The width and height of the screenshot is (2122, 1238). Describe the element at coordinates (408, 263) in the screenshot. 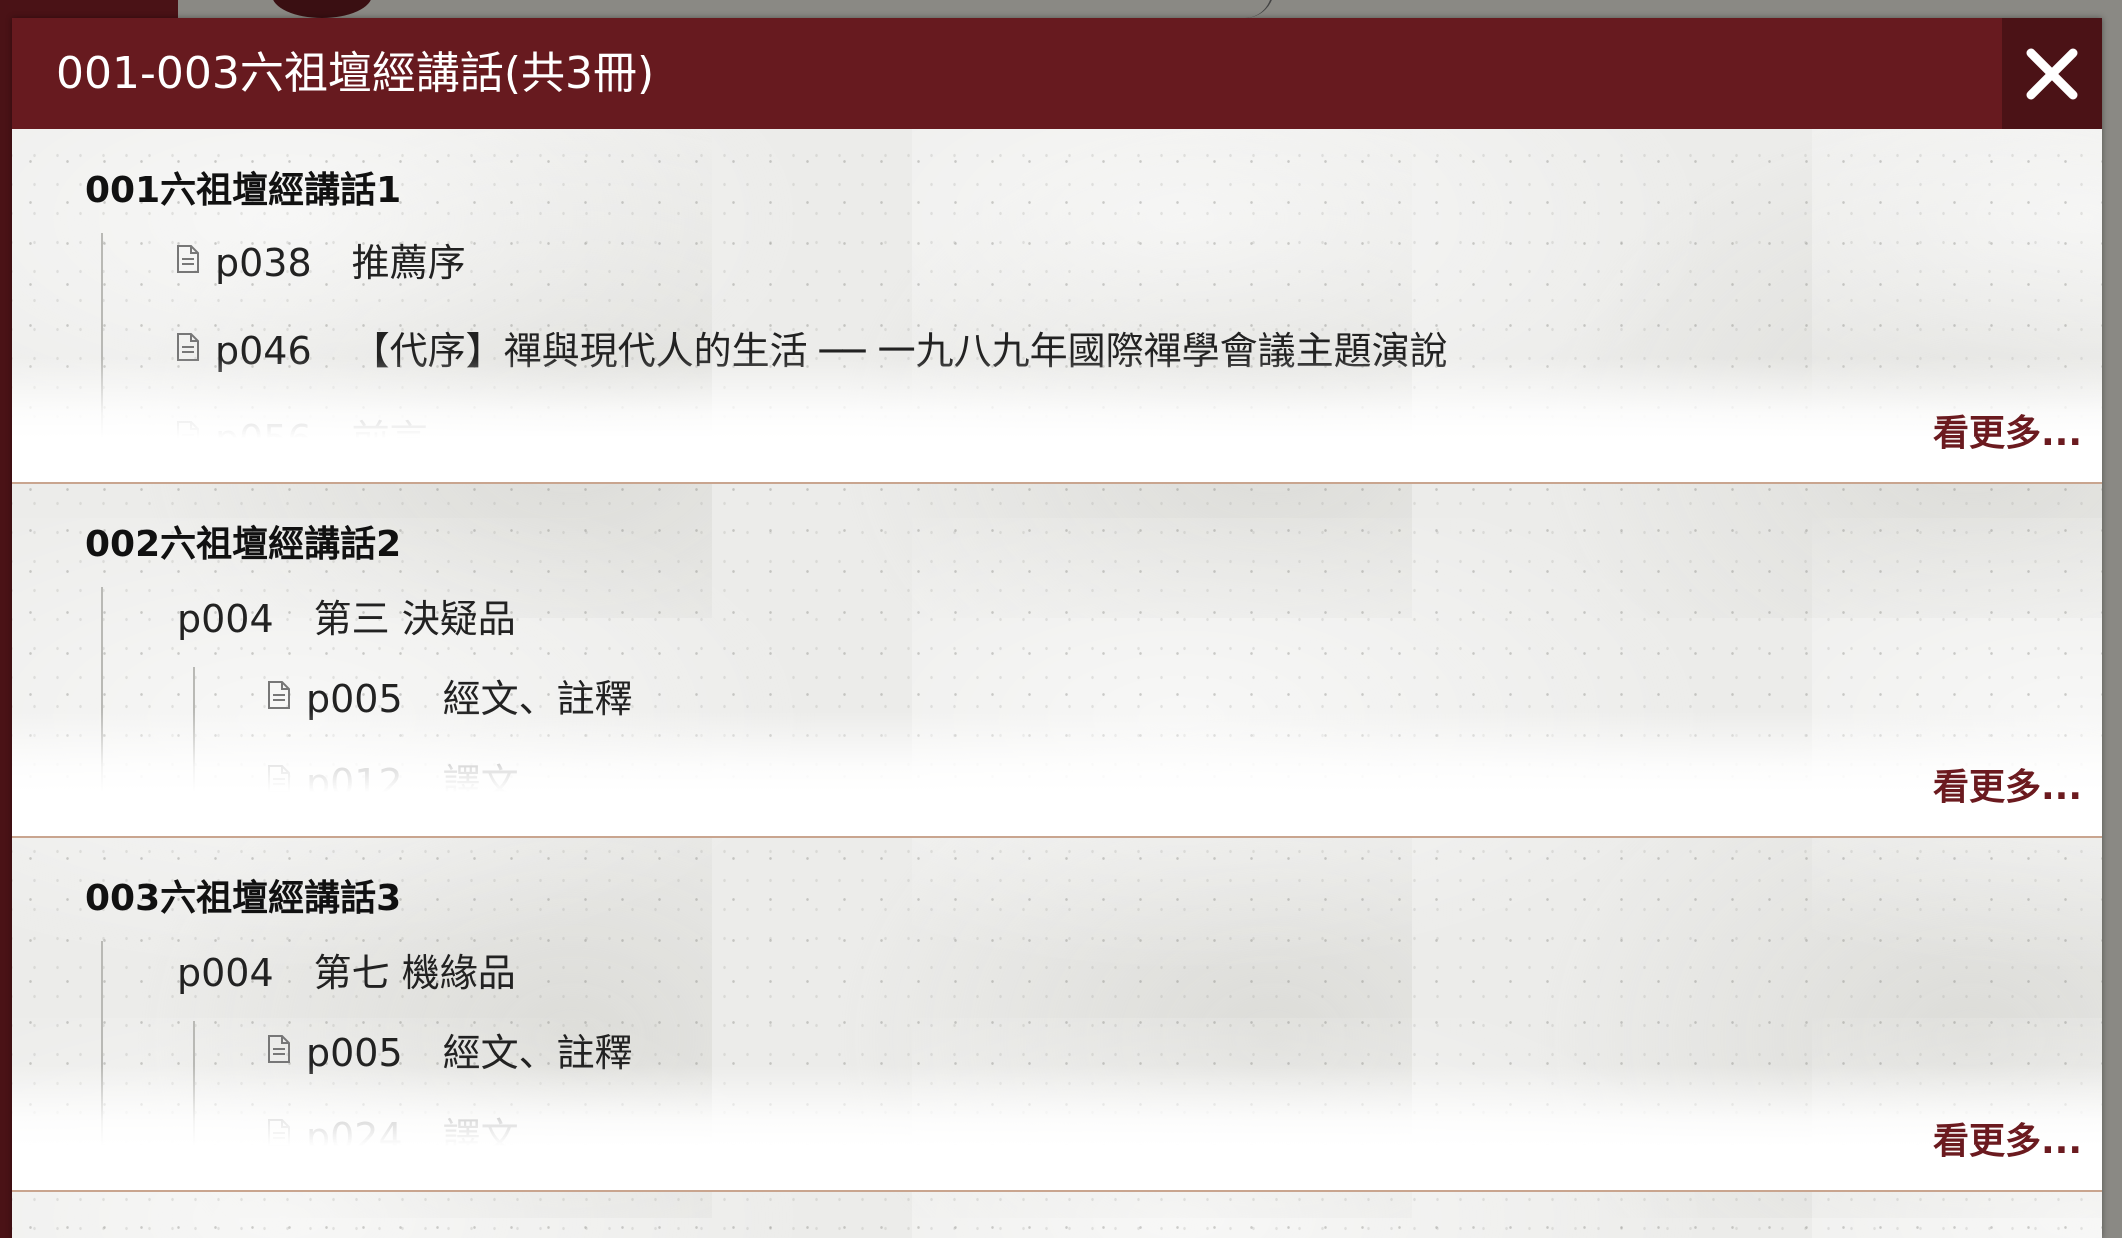

I see `entry-title: 推薦序` at that location.